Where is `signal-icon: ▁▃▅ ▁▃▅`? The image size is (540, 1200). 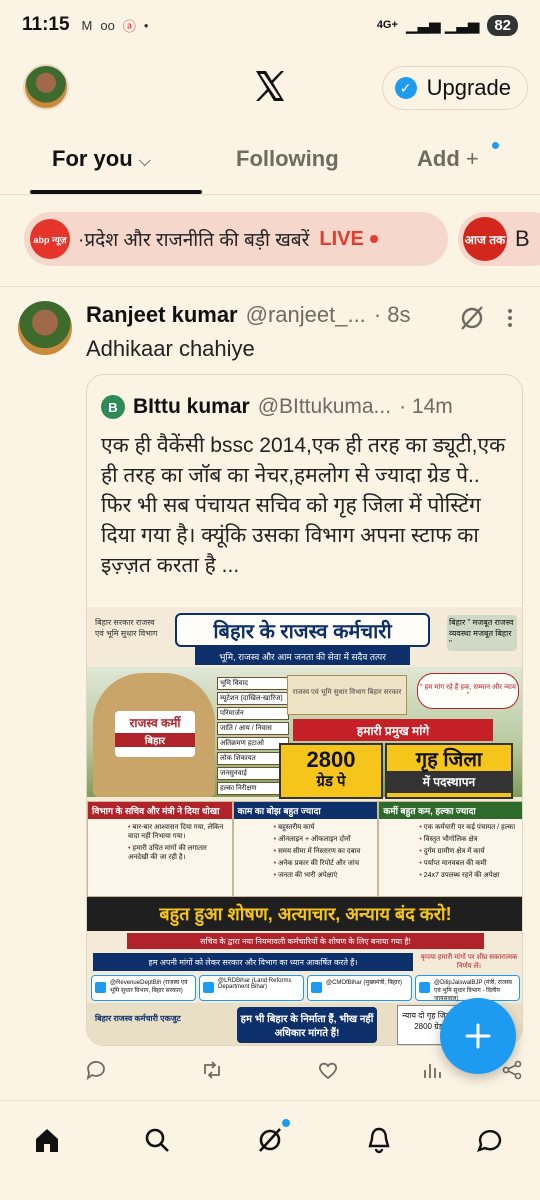
signal-icon: ▁▃▅ ▁▃▅ is located at coordinates (442, 25).